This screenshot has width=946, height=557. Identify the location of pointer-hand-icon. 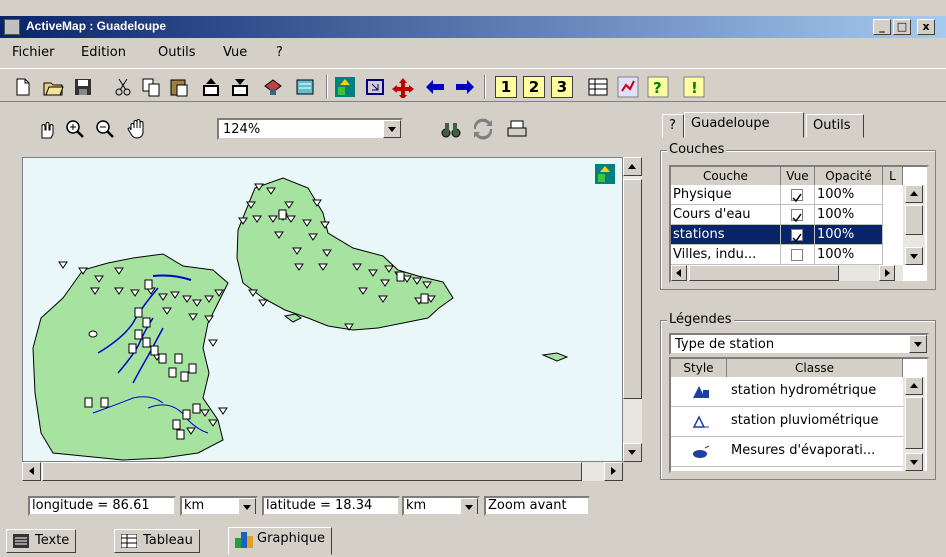
(45, 129).